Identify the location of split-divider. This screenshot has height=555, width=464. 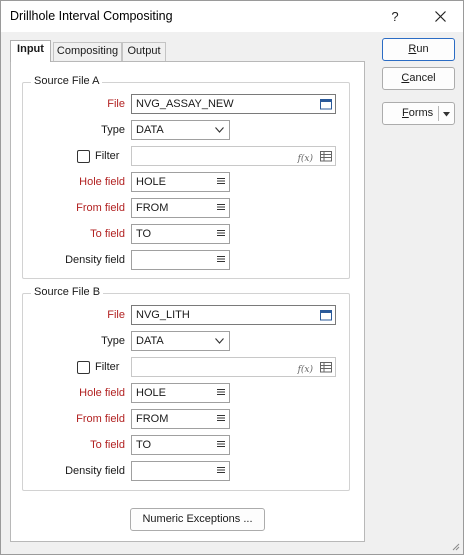
(438, 113).